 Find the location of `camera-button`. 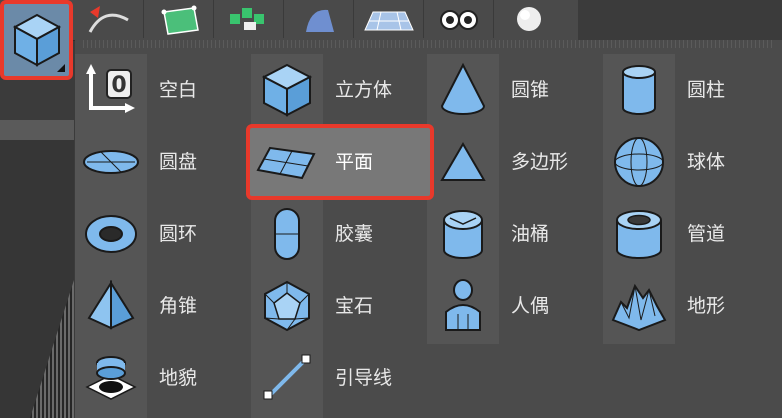

camera-button is located at coordinates (459, 19).